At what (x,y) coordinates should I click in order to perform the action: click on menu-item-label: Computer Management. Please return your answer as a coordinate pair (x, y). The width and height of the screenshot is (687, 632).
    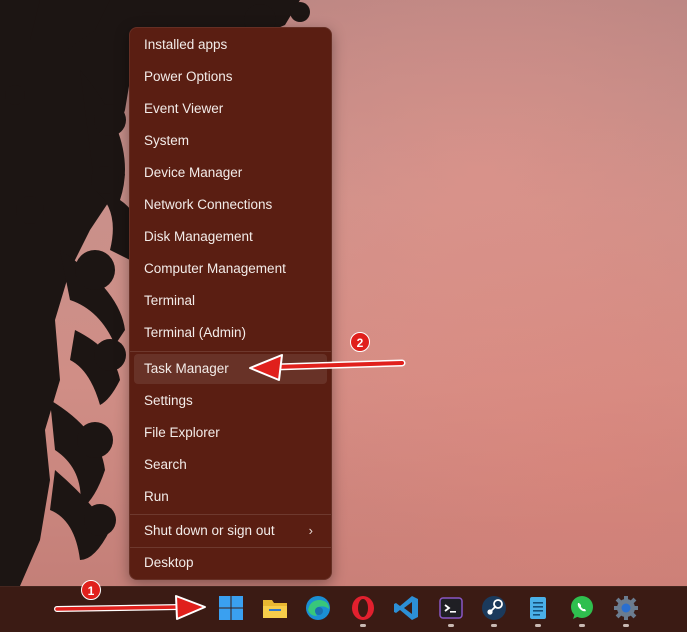
    Looking at the image, I should click on (215, 268).